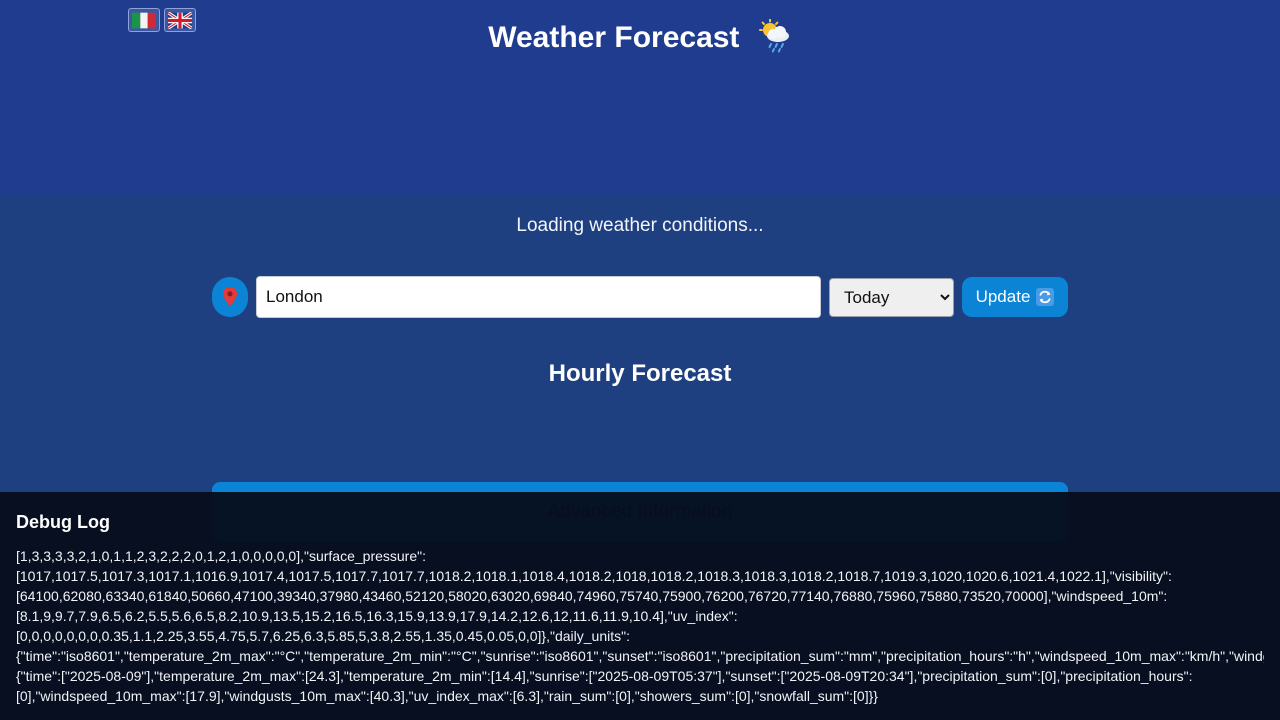 This screenshot has height=720, width=1280. What do you see at coordinates (1045, 297) in the screenshot?
I see `refresh-icon` at bounding box center [1045, 297].